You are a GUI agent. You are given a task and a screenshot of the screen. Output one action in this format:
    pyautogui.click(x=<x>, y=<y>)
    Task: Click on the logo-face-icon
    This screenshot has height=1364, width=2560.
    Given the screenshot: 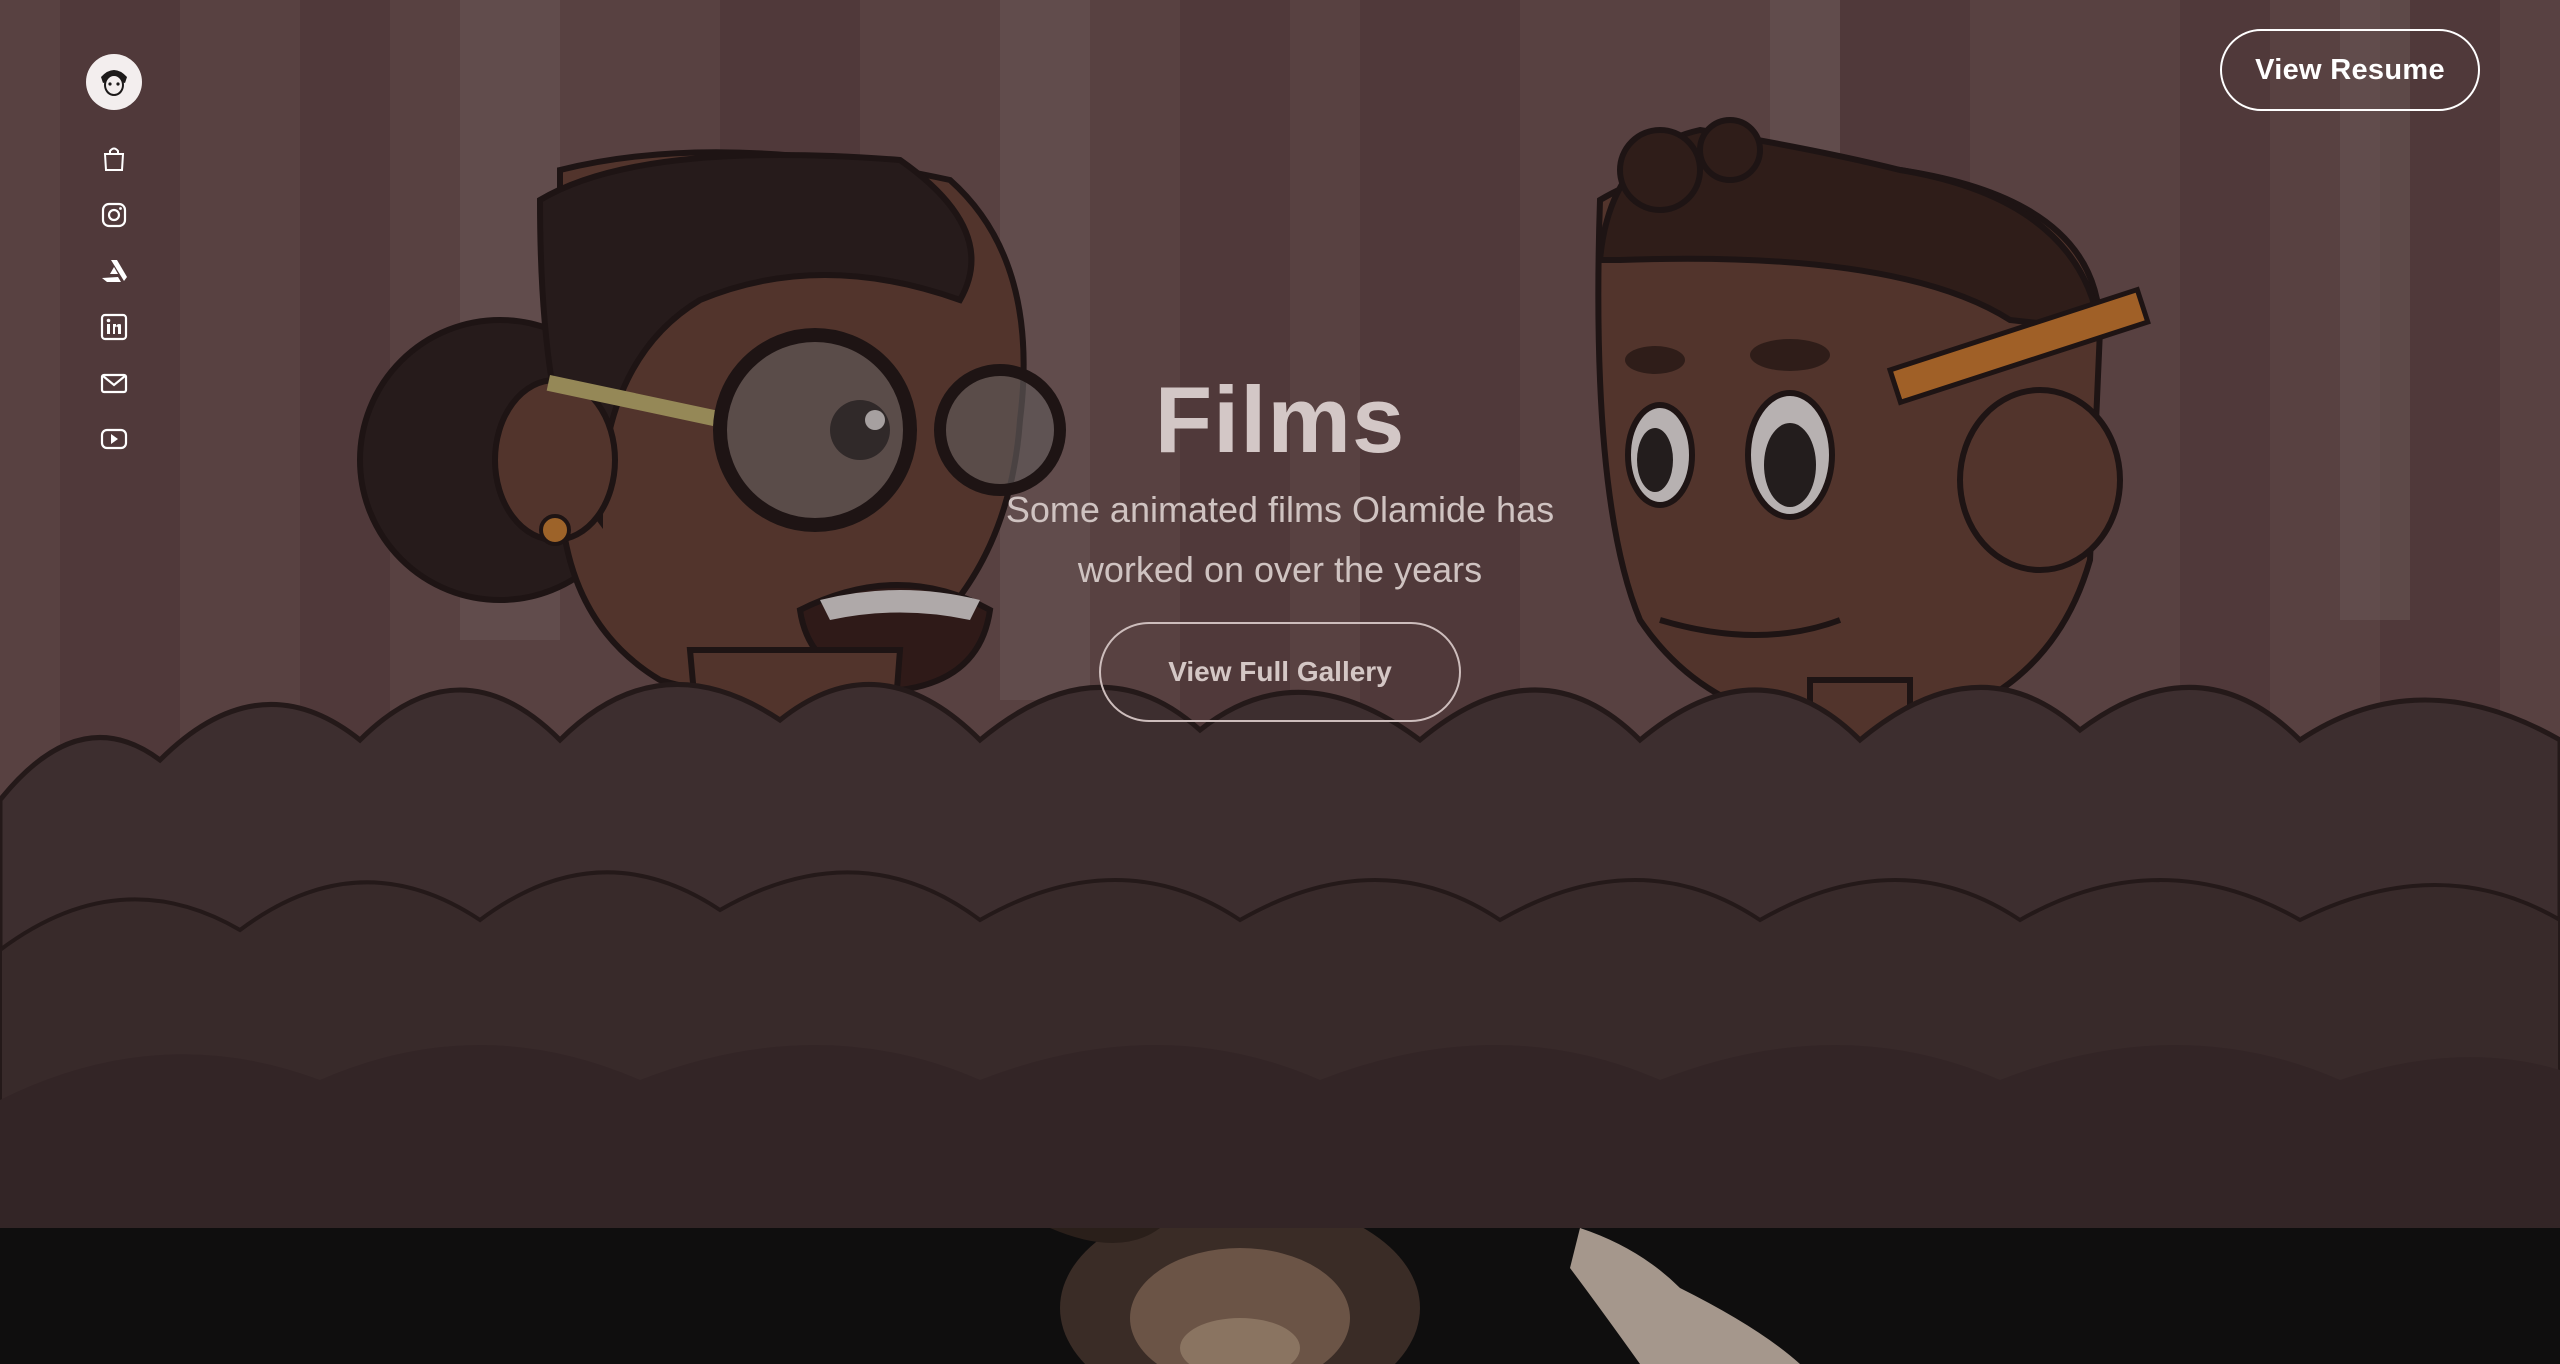 What is the action you would take?
    pyautogui.click(x=114, y=82)
    